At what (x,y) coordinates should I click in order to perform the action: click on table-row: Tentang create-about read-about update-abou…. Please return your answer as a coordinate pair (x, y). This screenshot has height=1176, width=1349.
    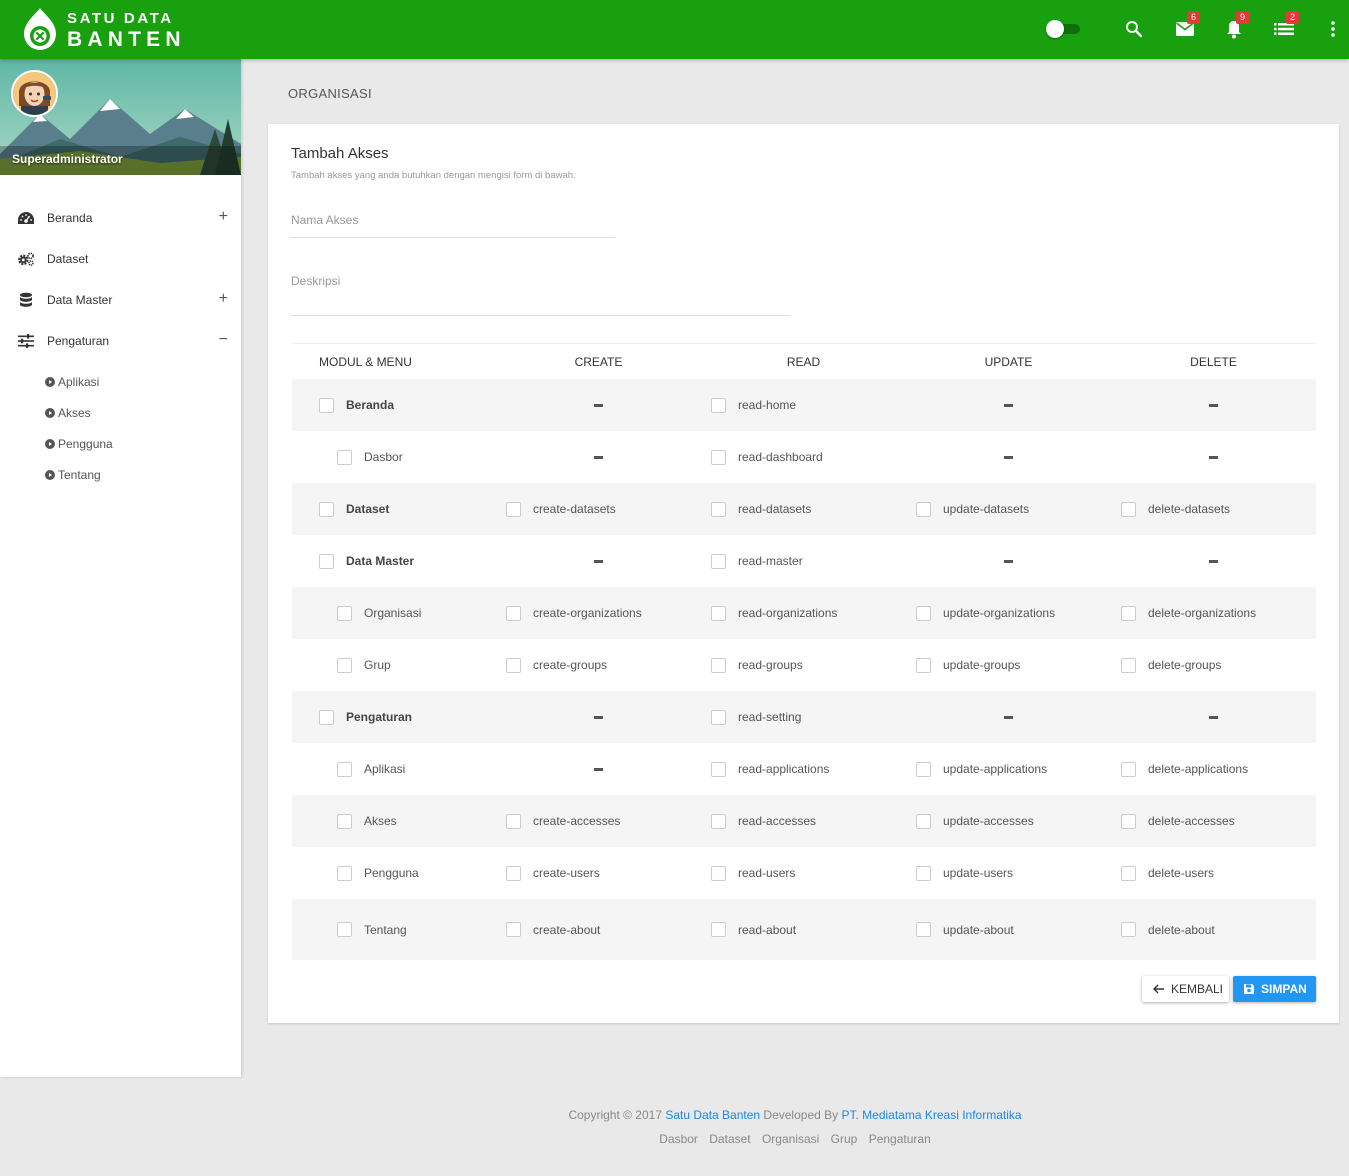
    Looking at the image, I should click on (804, 929).